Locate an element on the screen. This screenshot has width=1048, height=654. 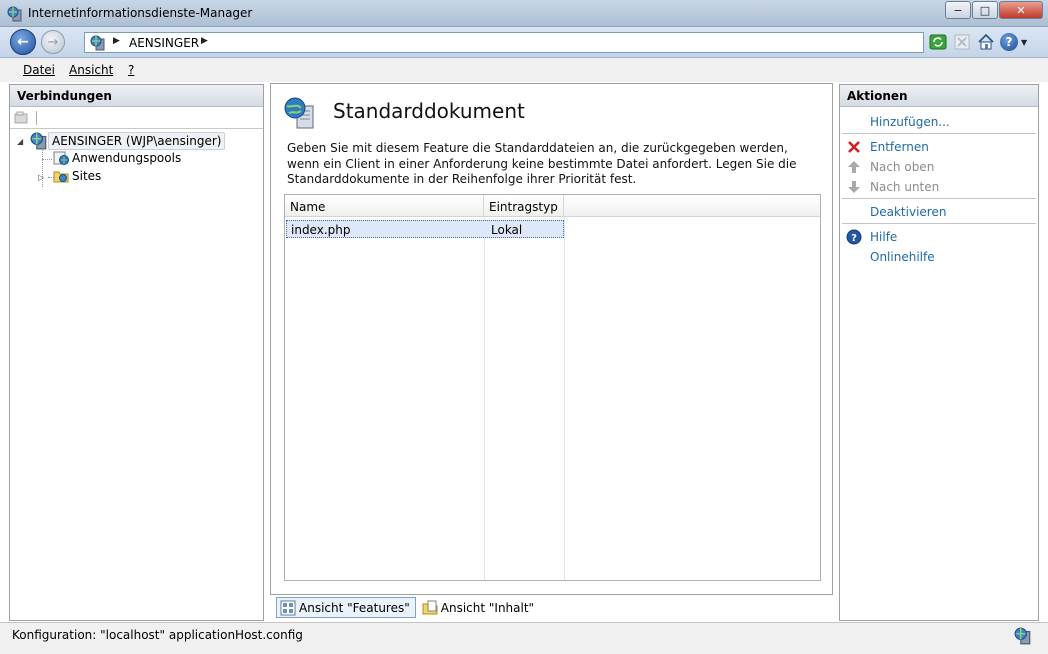
arrow-up-icon is located at coordinates (854, 167).